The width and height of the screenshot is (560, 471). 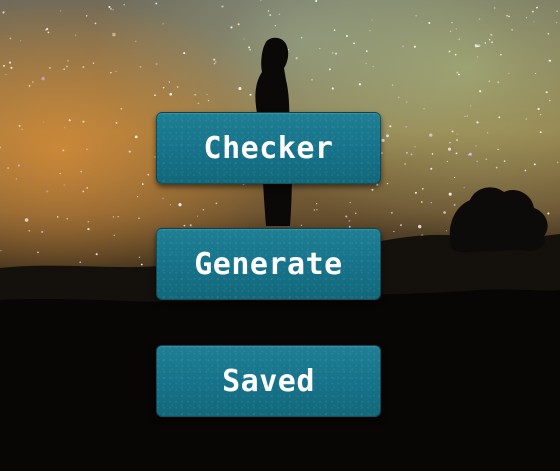 I want to click on saved-button: Saved, so click(x=268, y=381).